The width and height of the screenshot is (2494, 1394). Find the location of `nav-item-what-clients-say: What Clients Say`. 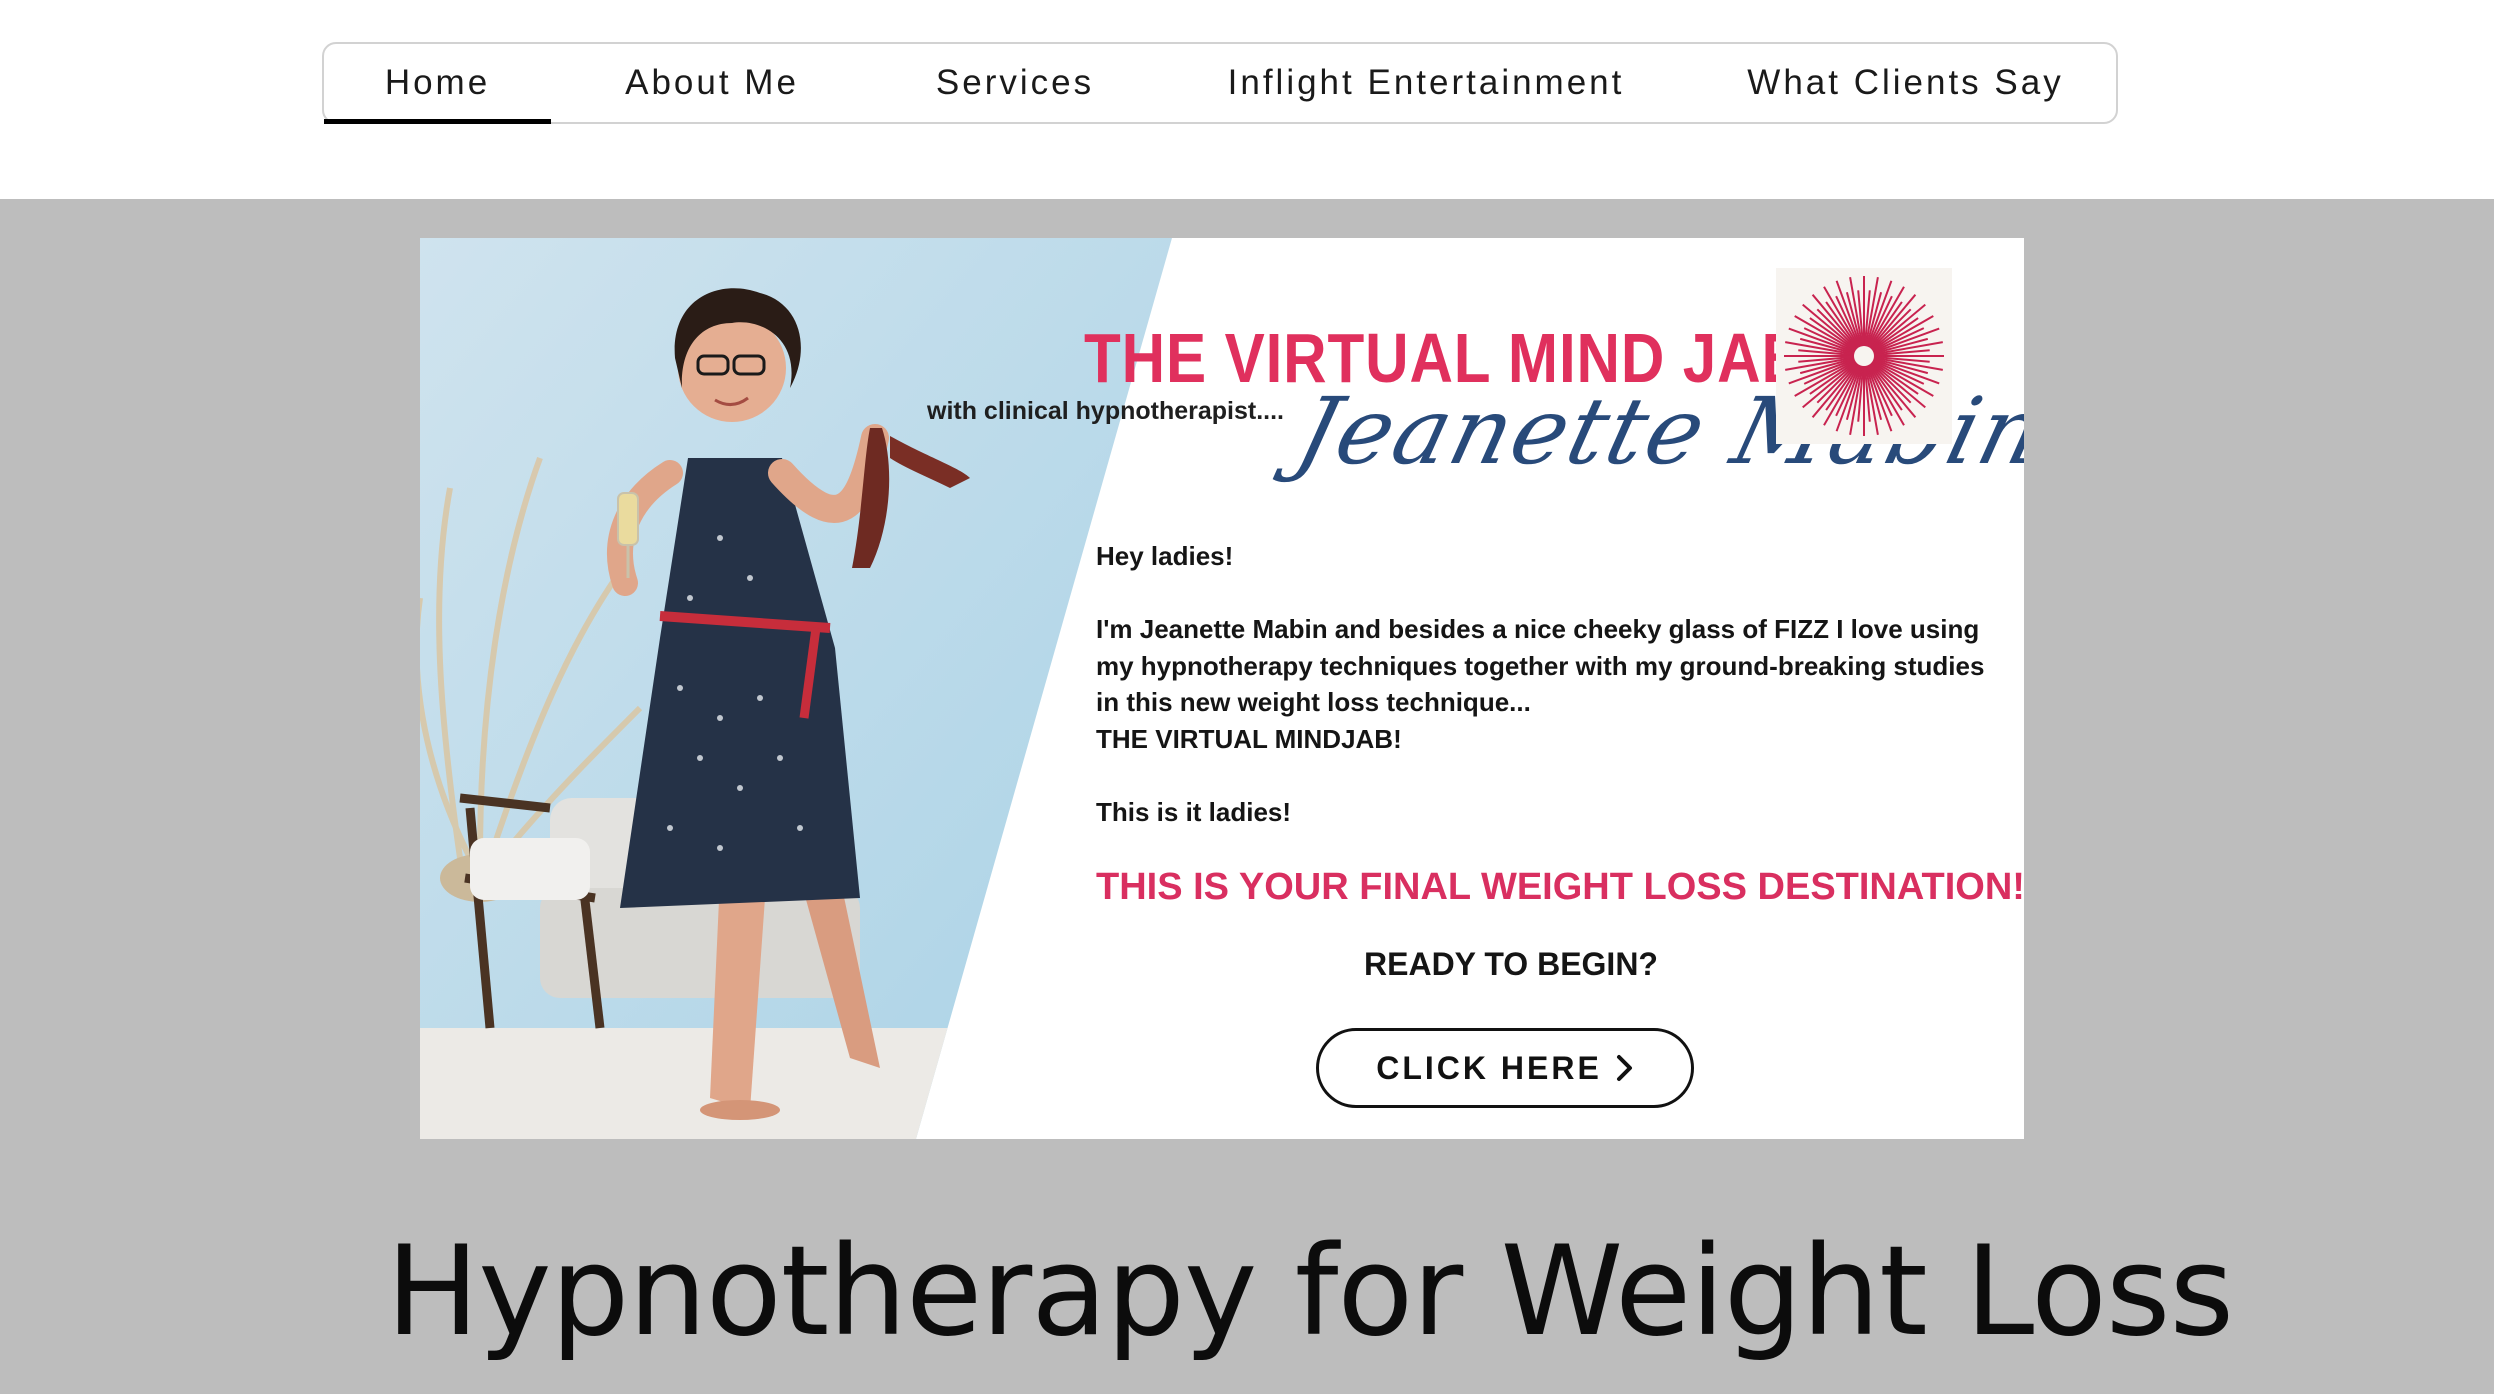

nav-item-what-clients-say: What Clients Say is located at coordinates (1905, 83).